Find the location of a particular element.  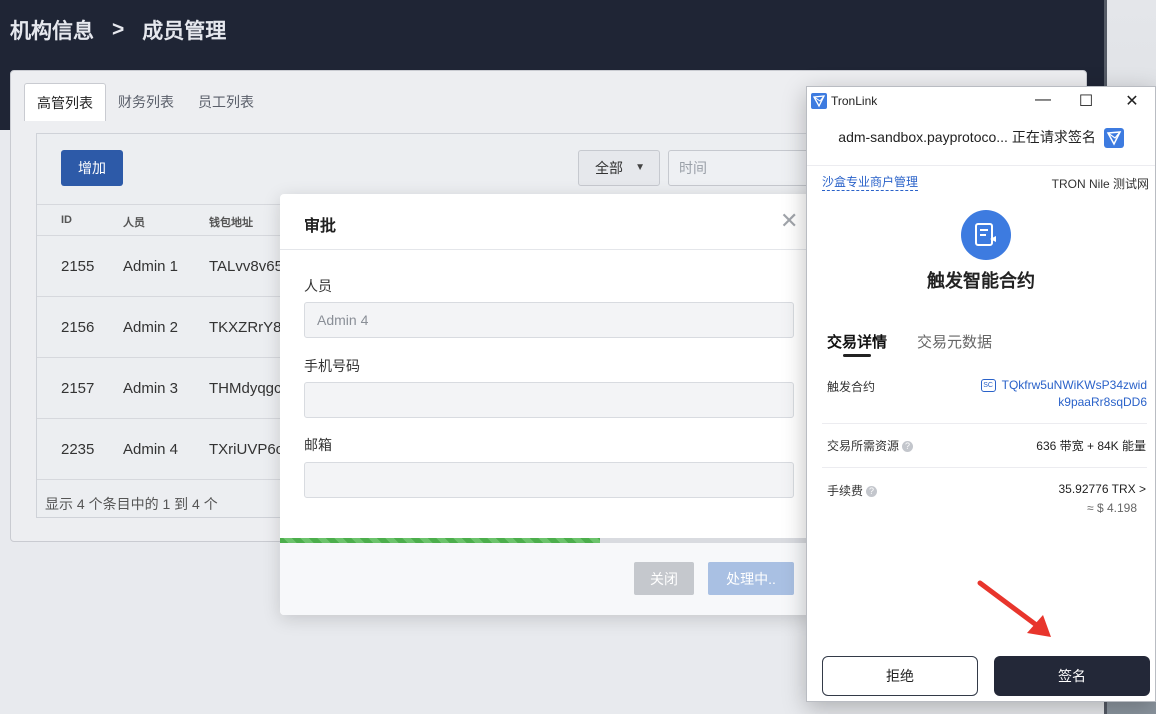

resource-value: 636 带宽 + 84K 能量 is located at coordinates (1091, 446).